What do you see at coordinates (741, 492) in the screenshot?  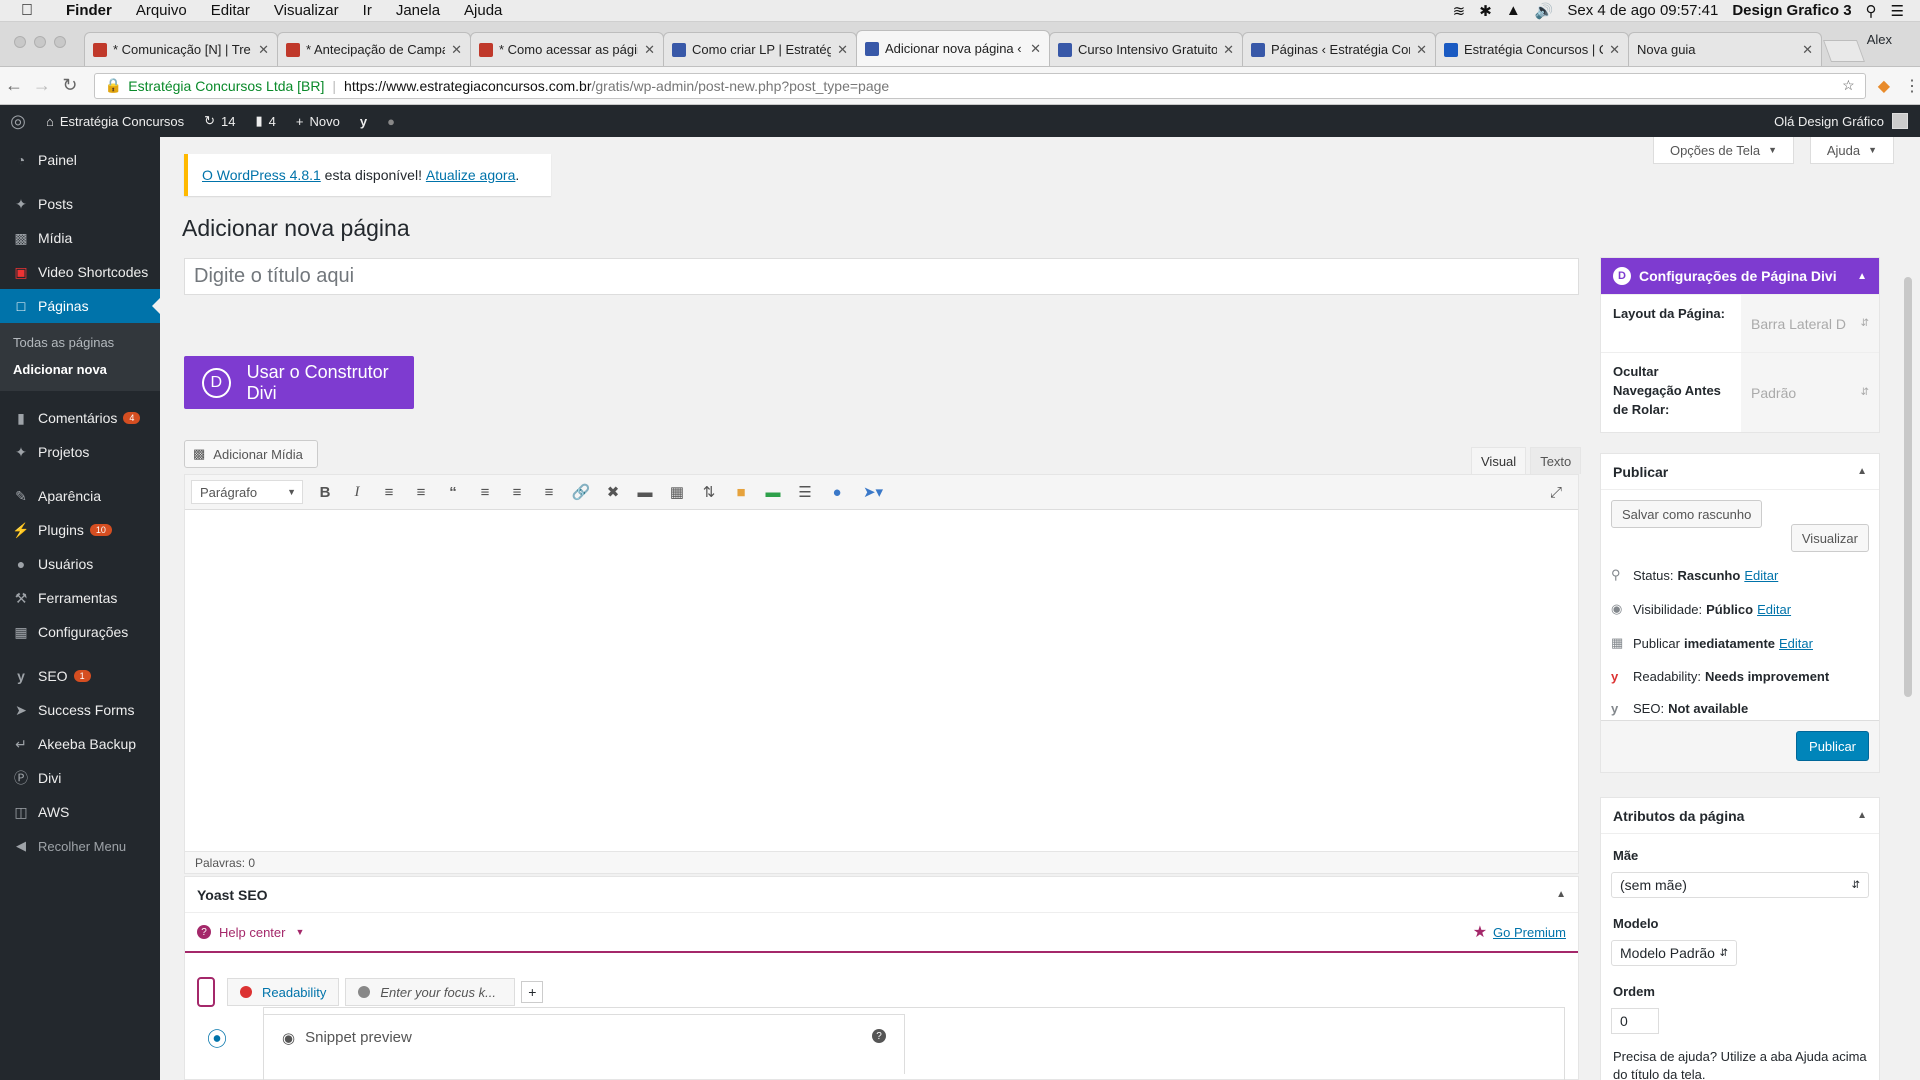 I see `color-icon: ■` at bounding box center [741, 492].